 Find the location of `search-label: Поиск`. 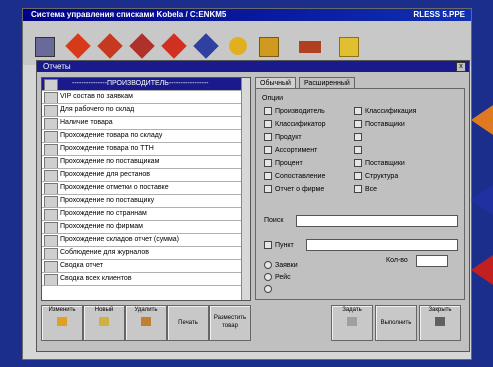

search-label: Поиск is located at coordinates (274, 220).